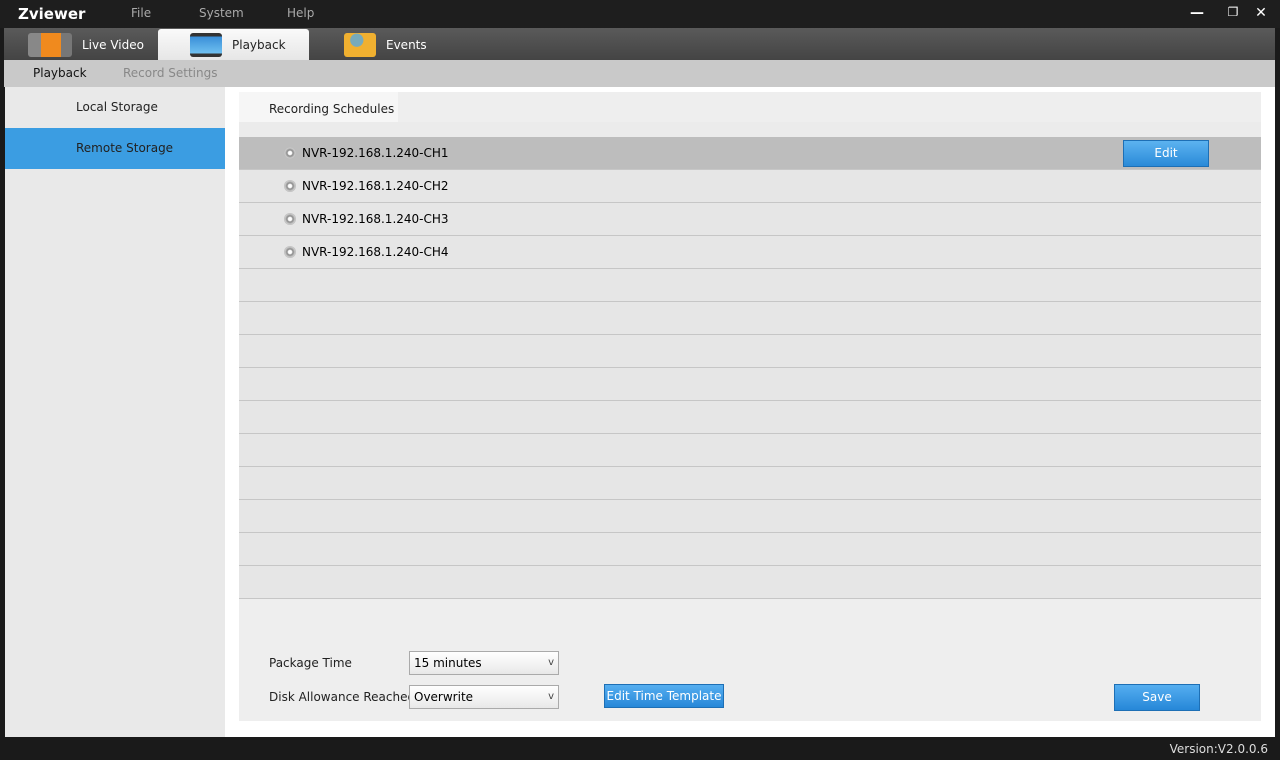  Describe the element at coordinates (221, 13) in the screenshot. I see `menu-system: System` at that location.